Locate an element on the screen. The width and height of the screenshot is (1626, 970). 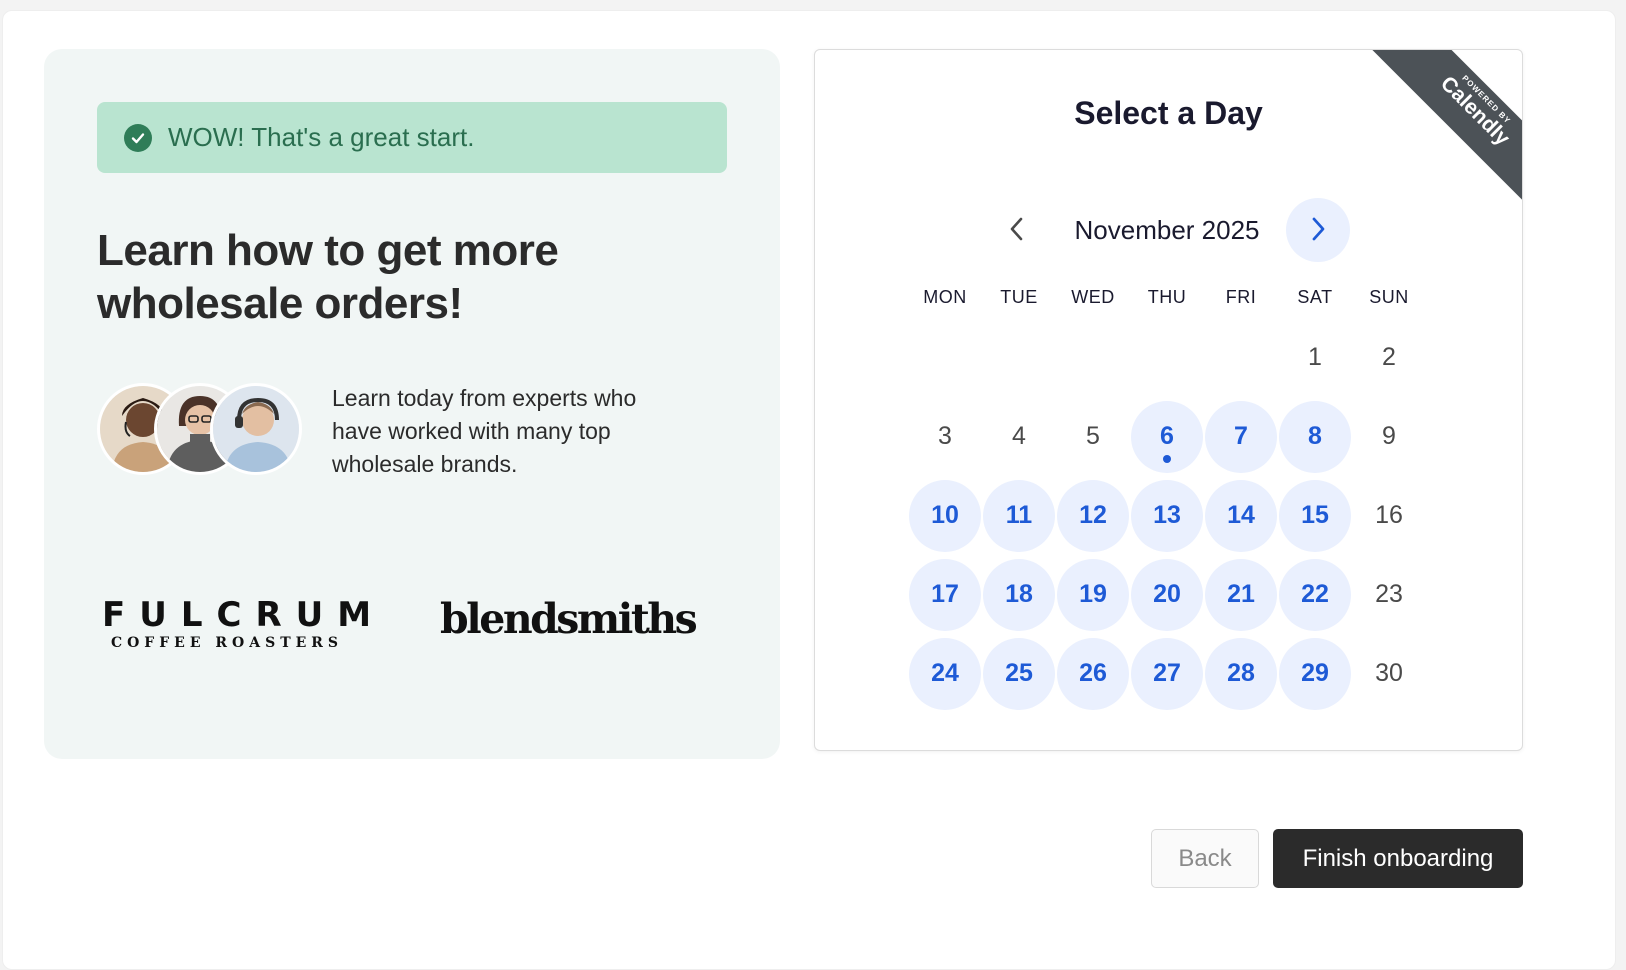
finish-onboarding-button: Finish onboarding is located at coordinates (1398, 858).